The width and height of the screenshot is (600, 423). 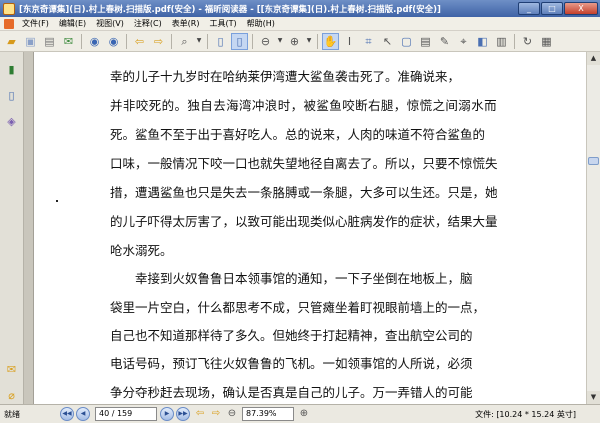 What do you see at coordinates (285, 76) in the screenshot?
I see `text-line: 幸的儿子十九岁时在哈纳莱伊湾遭大鲨鱼袭击死了。准确说来，` at bounding box center [285, 76].